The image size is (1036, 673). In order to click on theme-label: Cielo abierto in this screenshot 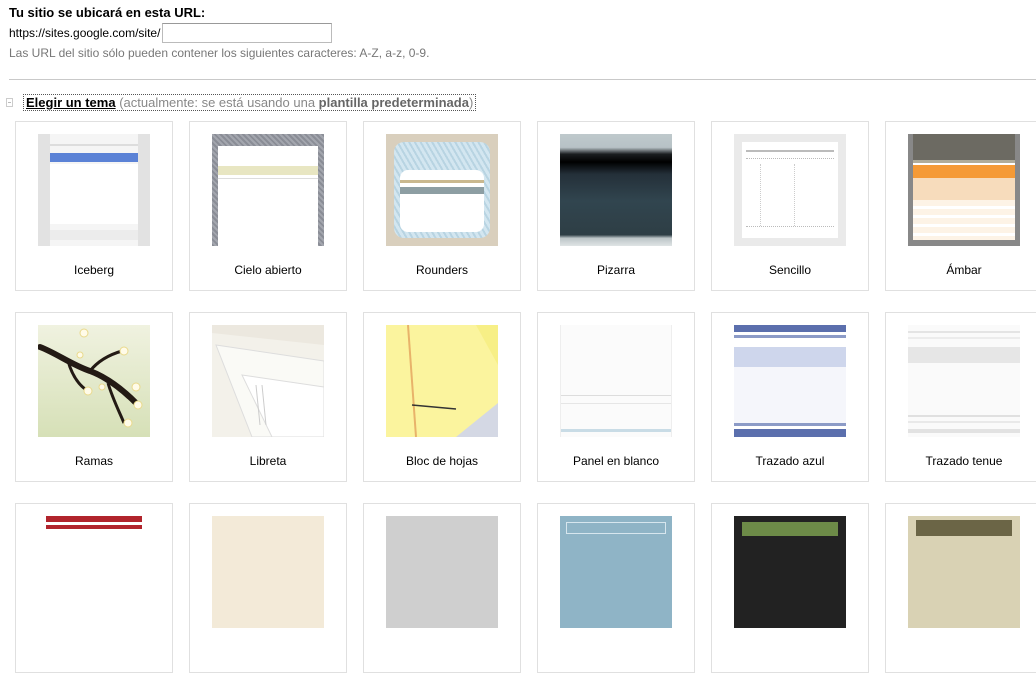, I will do `click(268, 270)`.